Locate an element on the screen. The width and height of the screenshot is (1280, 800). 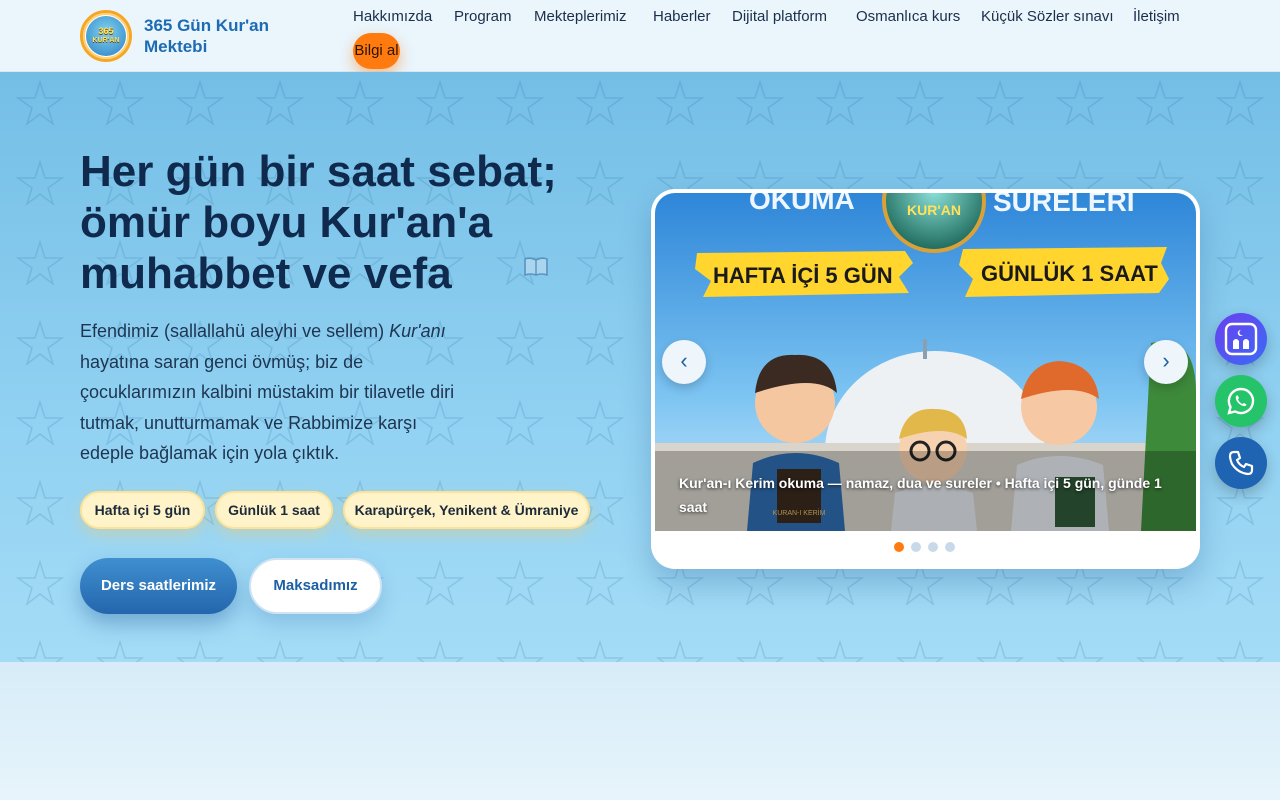
brand-name: 365 Gün Kur'an Mektebi is located at coordinates (229, 36).